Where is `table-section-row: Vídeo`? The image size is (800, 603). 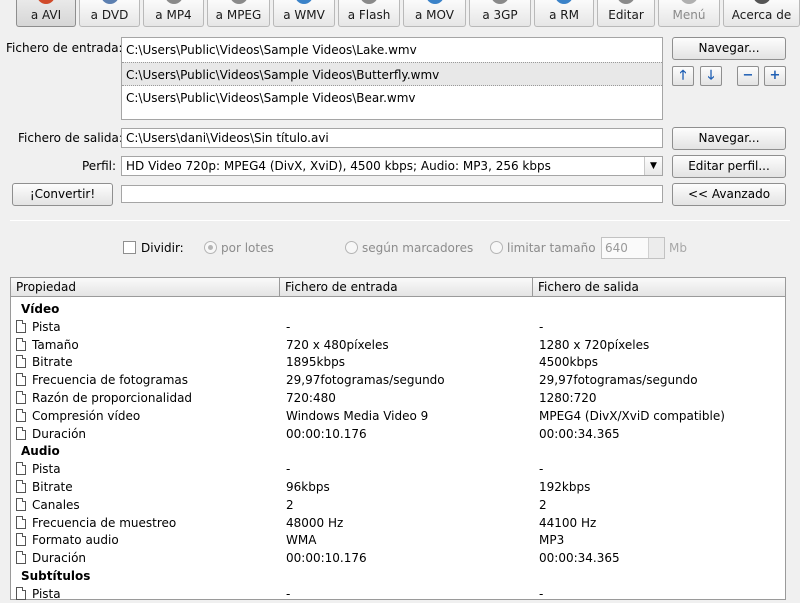 table-section-row: Vídeo is located at coordinates (398, 309).